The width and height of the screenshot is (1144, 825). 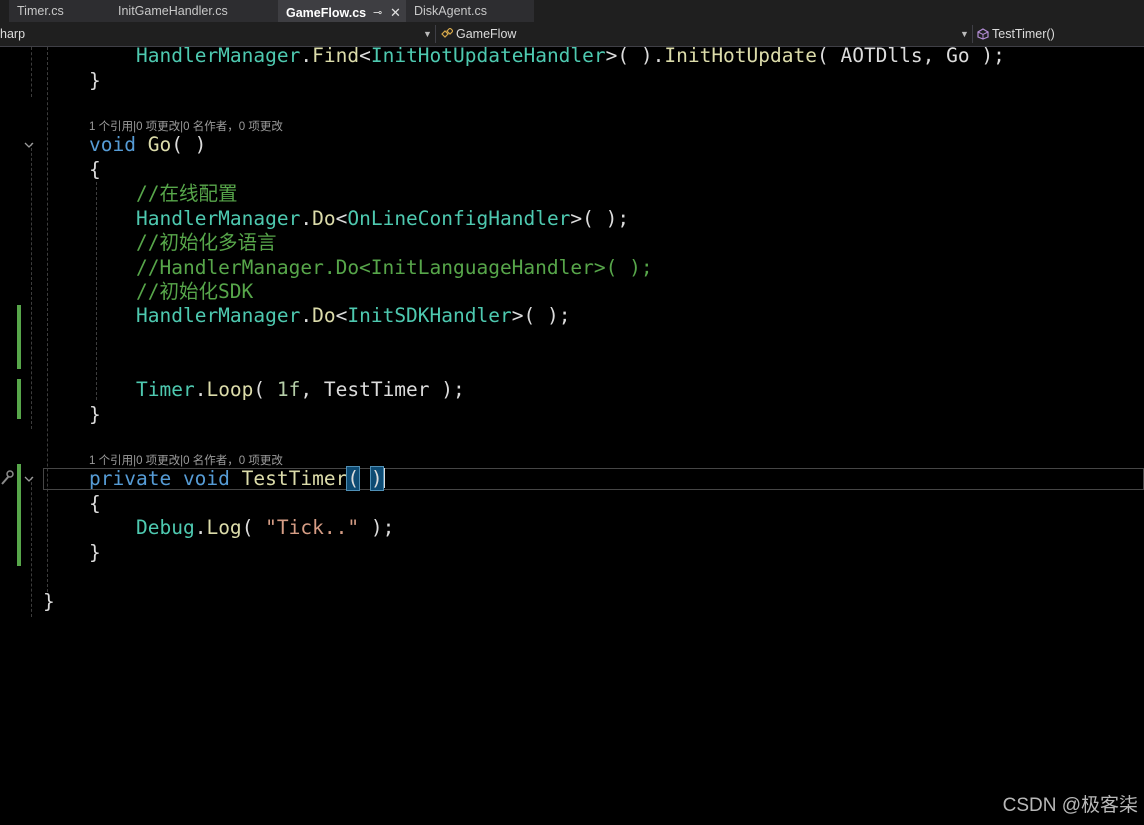 I want to click on member-dropdown: TestTimer(), so click(x=1016, y=34).